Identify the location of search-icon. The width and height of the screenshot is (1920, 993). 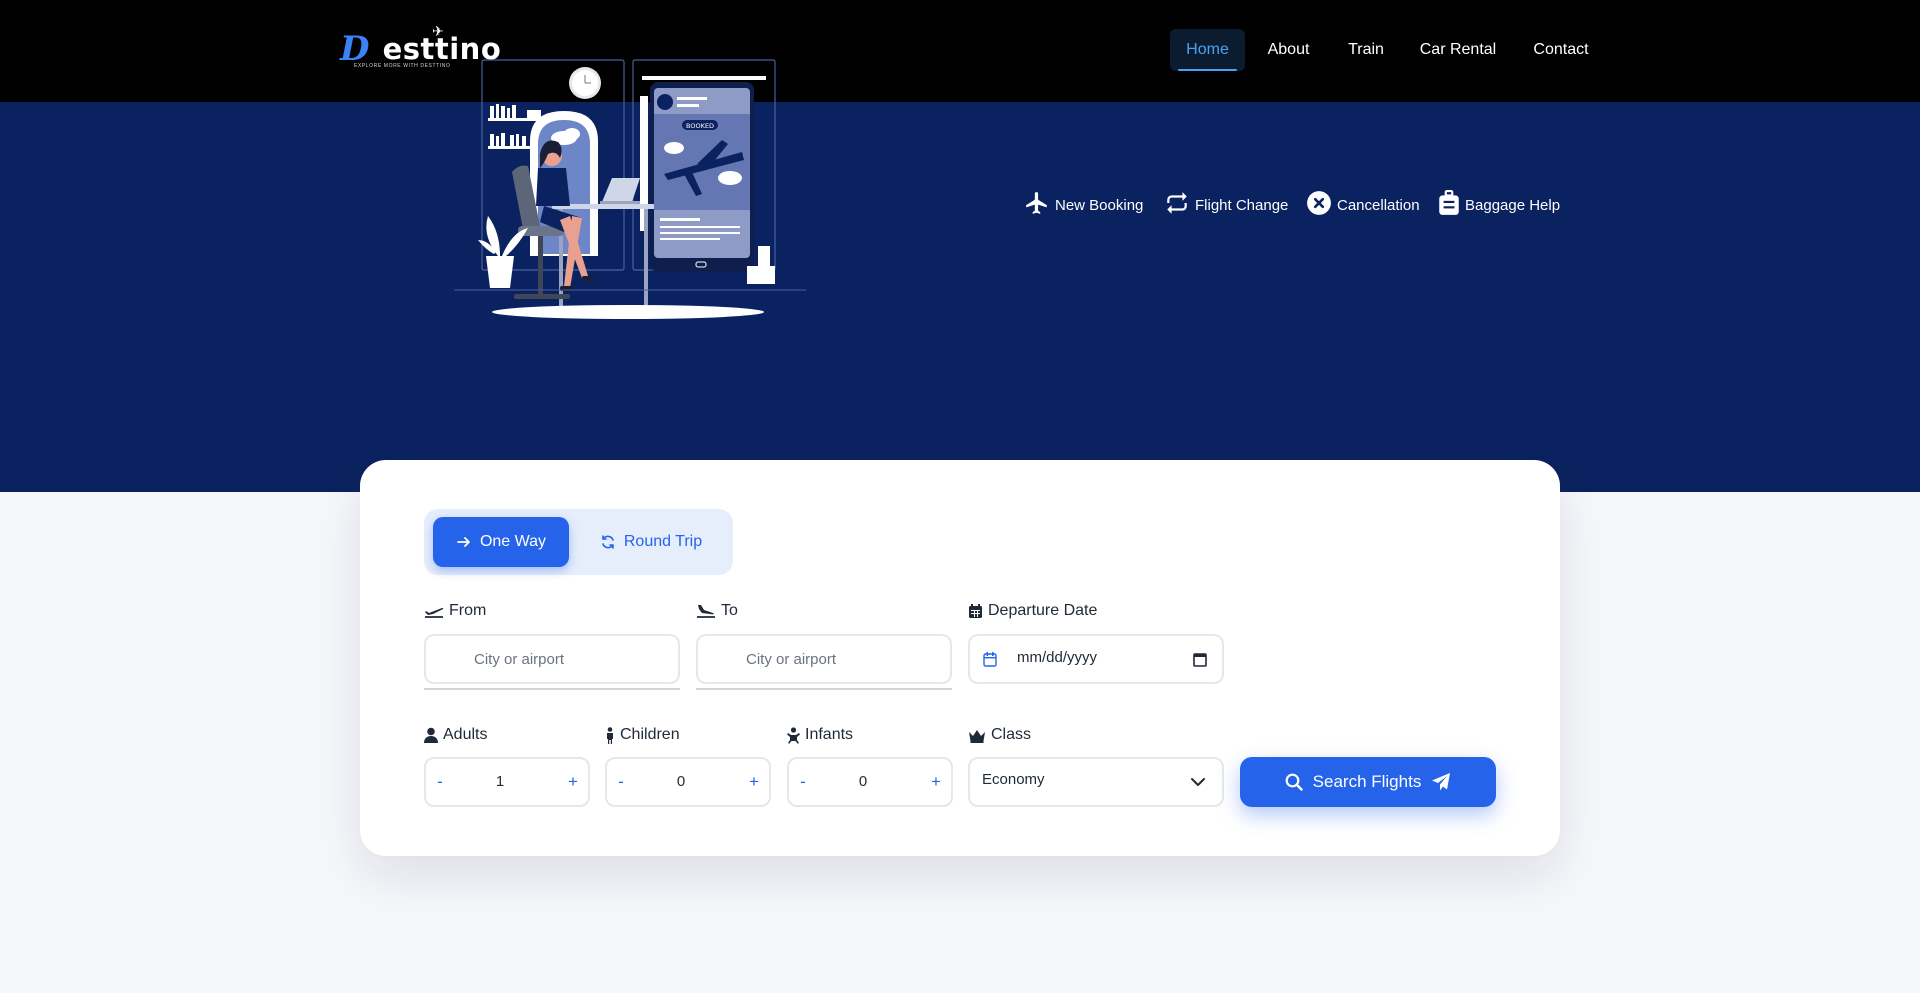
(1294, 782).